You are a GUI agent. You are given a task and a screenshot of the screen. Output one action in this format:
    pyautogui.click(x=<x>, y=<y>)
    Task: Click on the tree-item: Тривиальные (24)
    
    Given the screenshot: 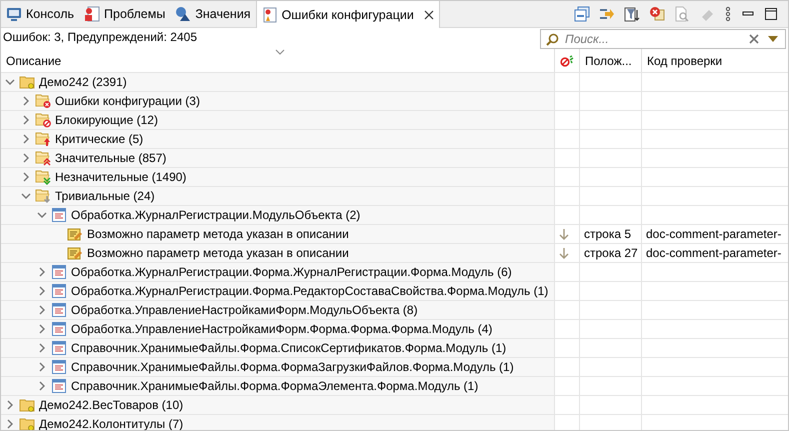 What is the action you would take?
    pyautogui.click(x=105, y=196)
    